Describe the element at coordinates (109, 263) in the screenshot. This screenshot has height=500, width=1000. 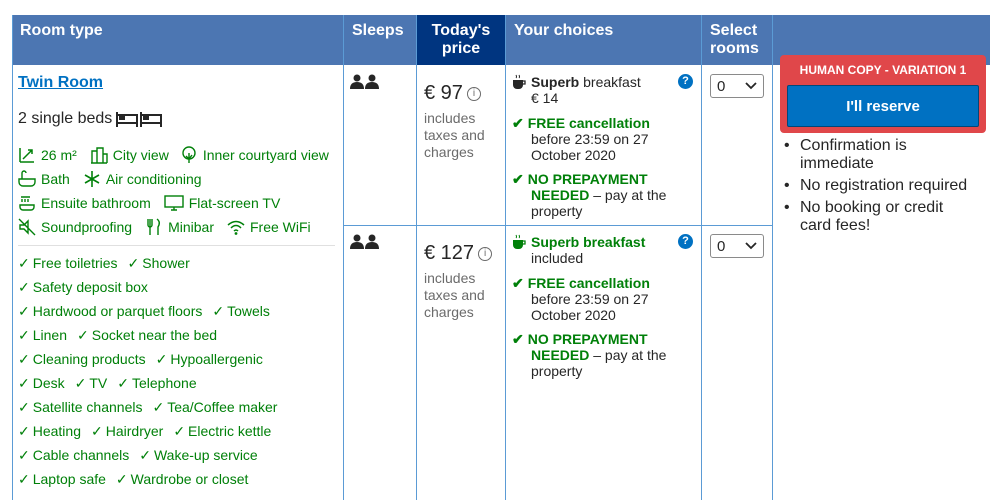
I see `amenity-row: ✓ Free toiletries ✓ Shower` at that location.